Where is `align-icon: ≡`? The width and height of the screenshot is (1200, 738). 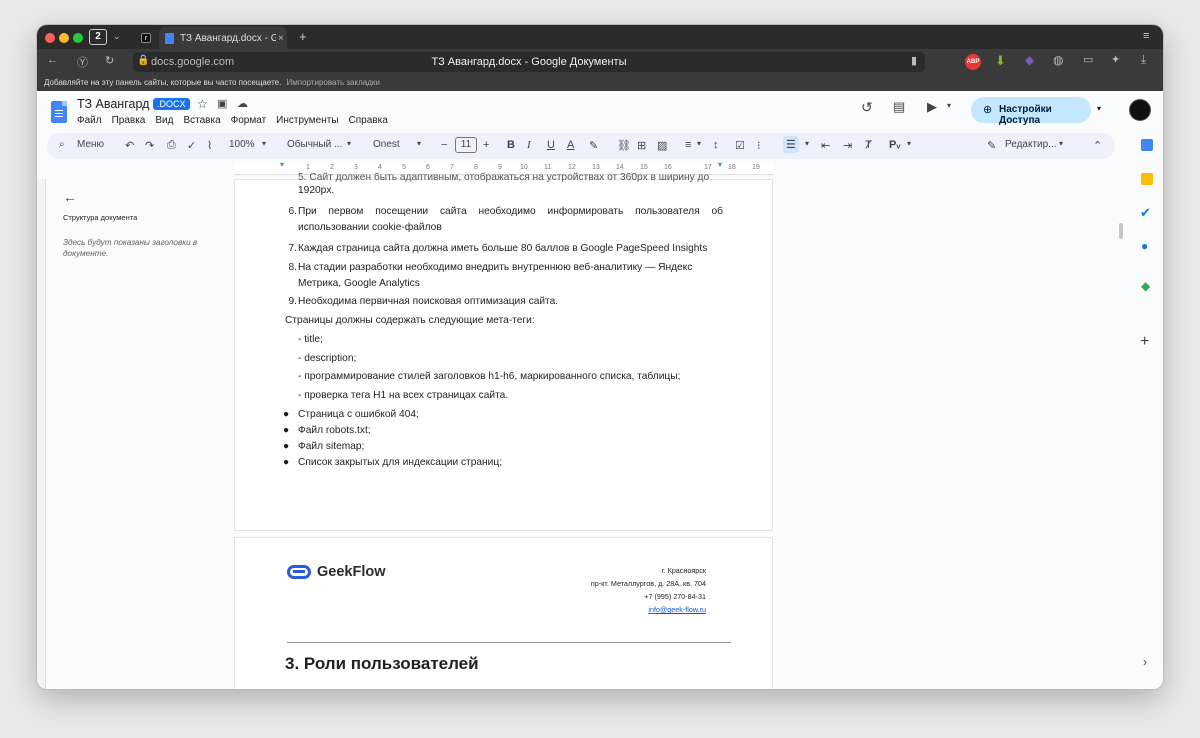 align-icon: ≡ is located at coordinates (688, 145).